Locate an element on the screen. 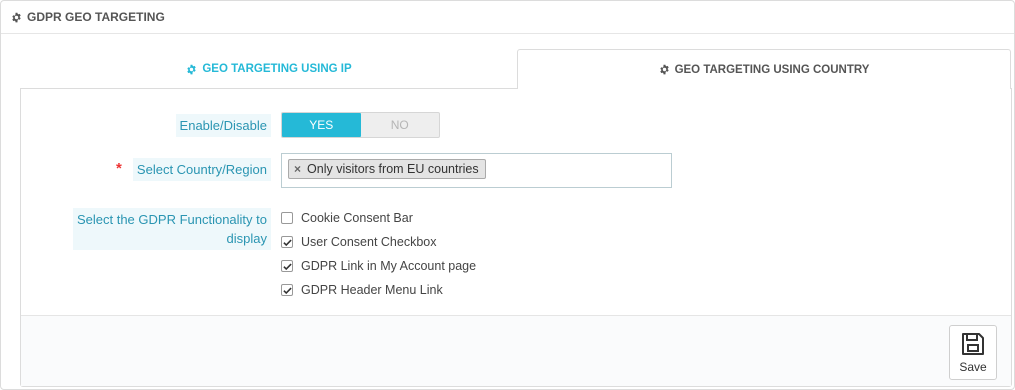 The image size is (1015, 390). enable-disable-label-wrap: Enable/Disable is located at coordinates (210, 125).